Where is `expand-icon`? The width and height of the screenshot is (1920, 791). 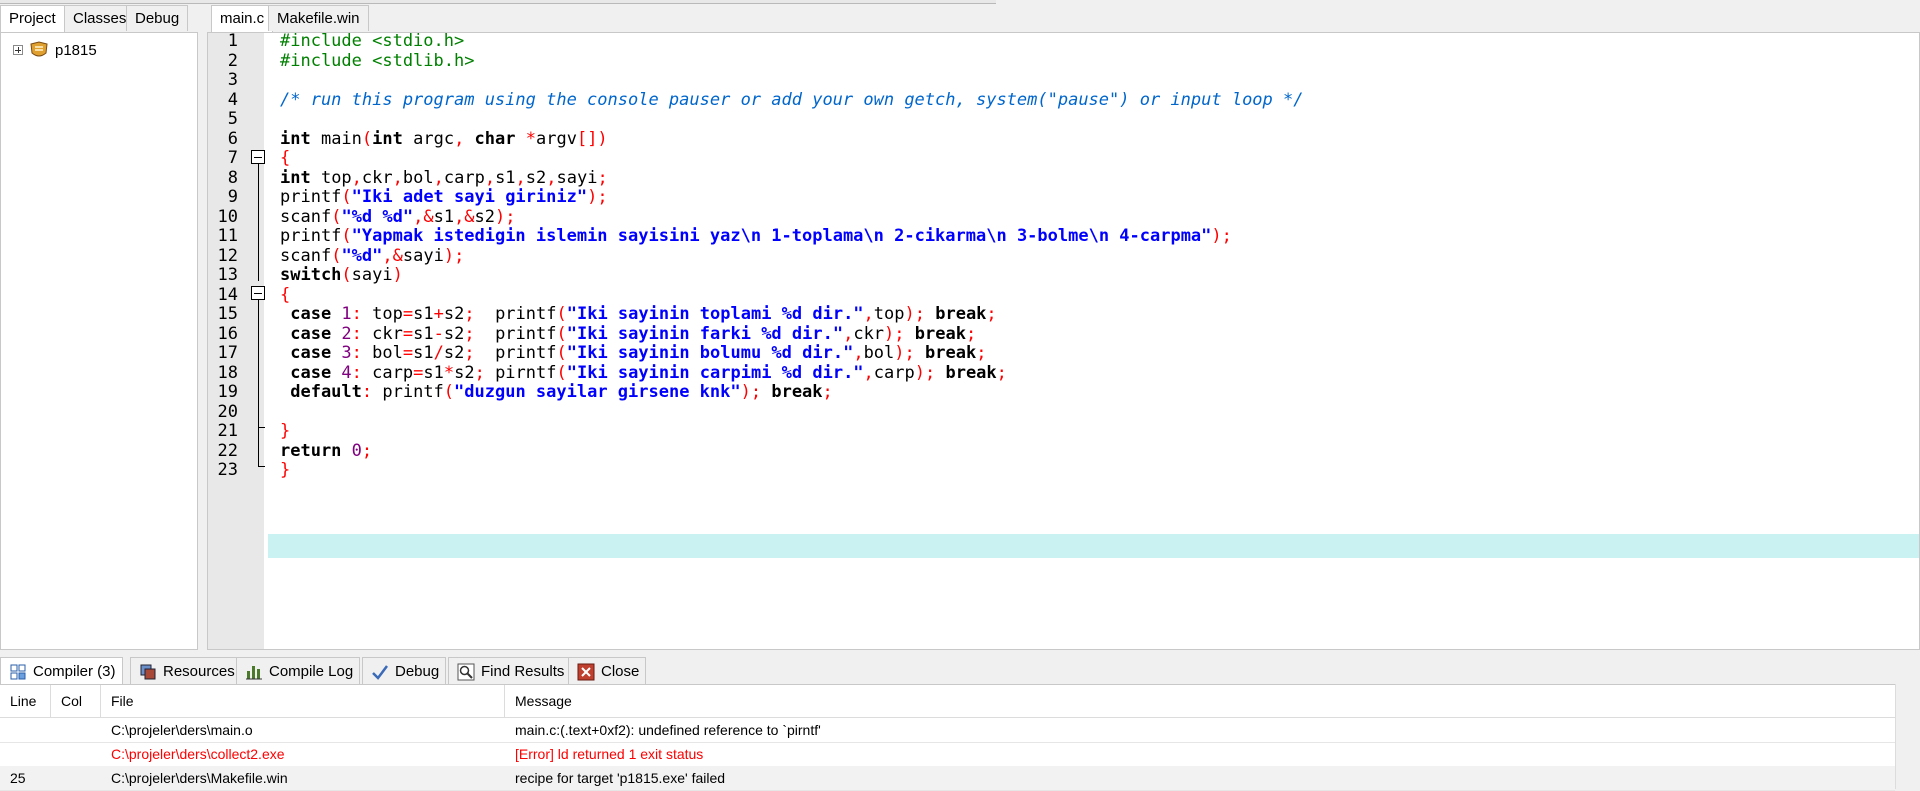
expand-icon is located at coordinates (18, 50).